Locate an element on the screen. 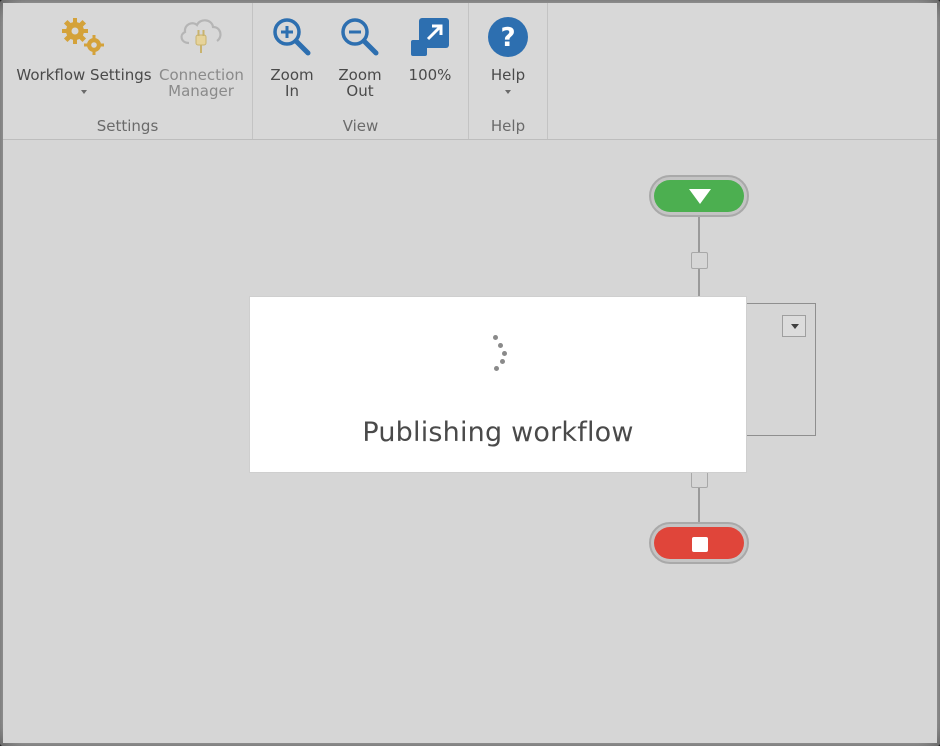 The height and width of the screenshot is (746, 940). zoom-100-label: 100% is located at coordinates (430, 75).